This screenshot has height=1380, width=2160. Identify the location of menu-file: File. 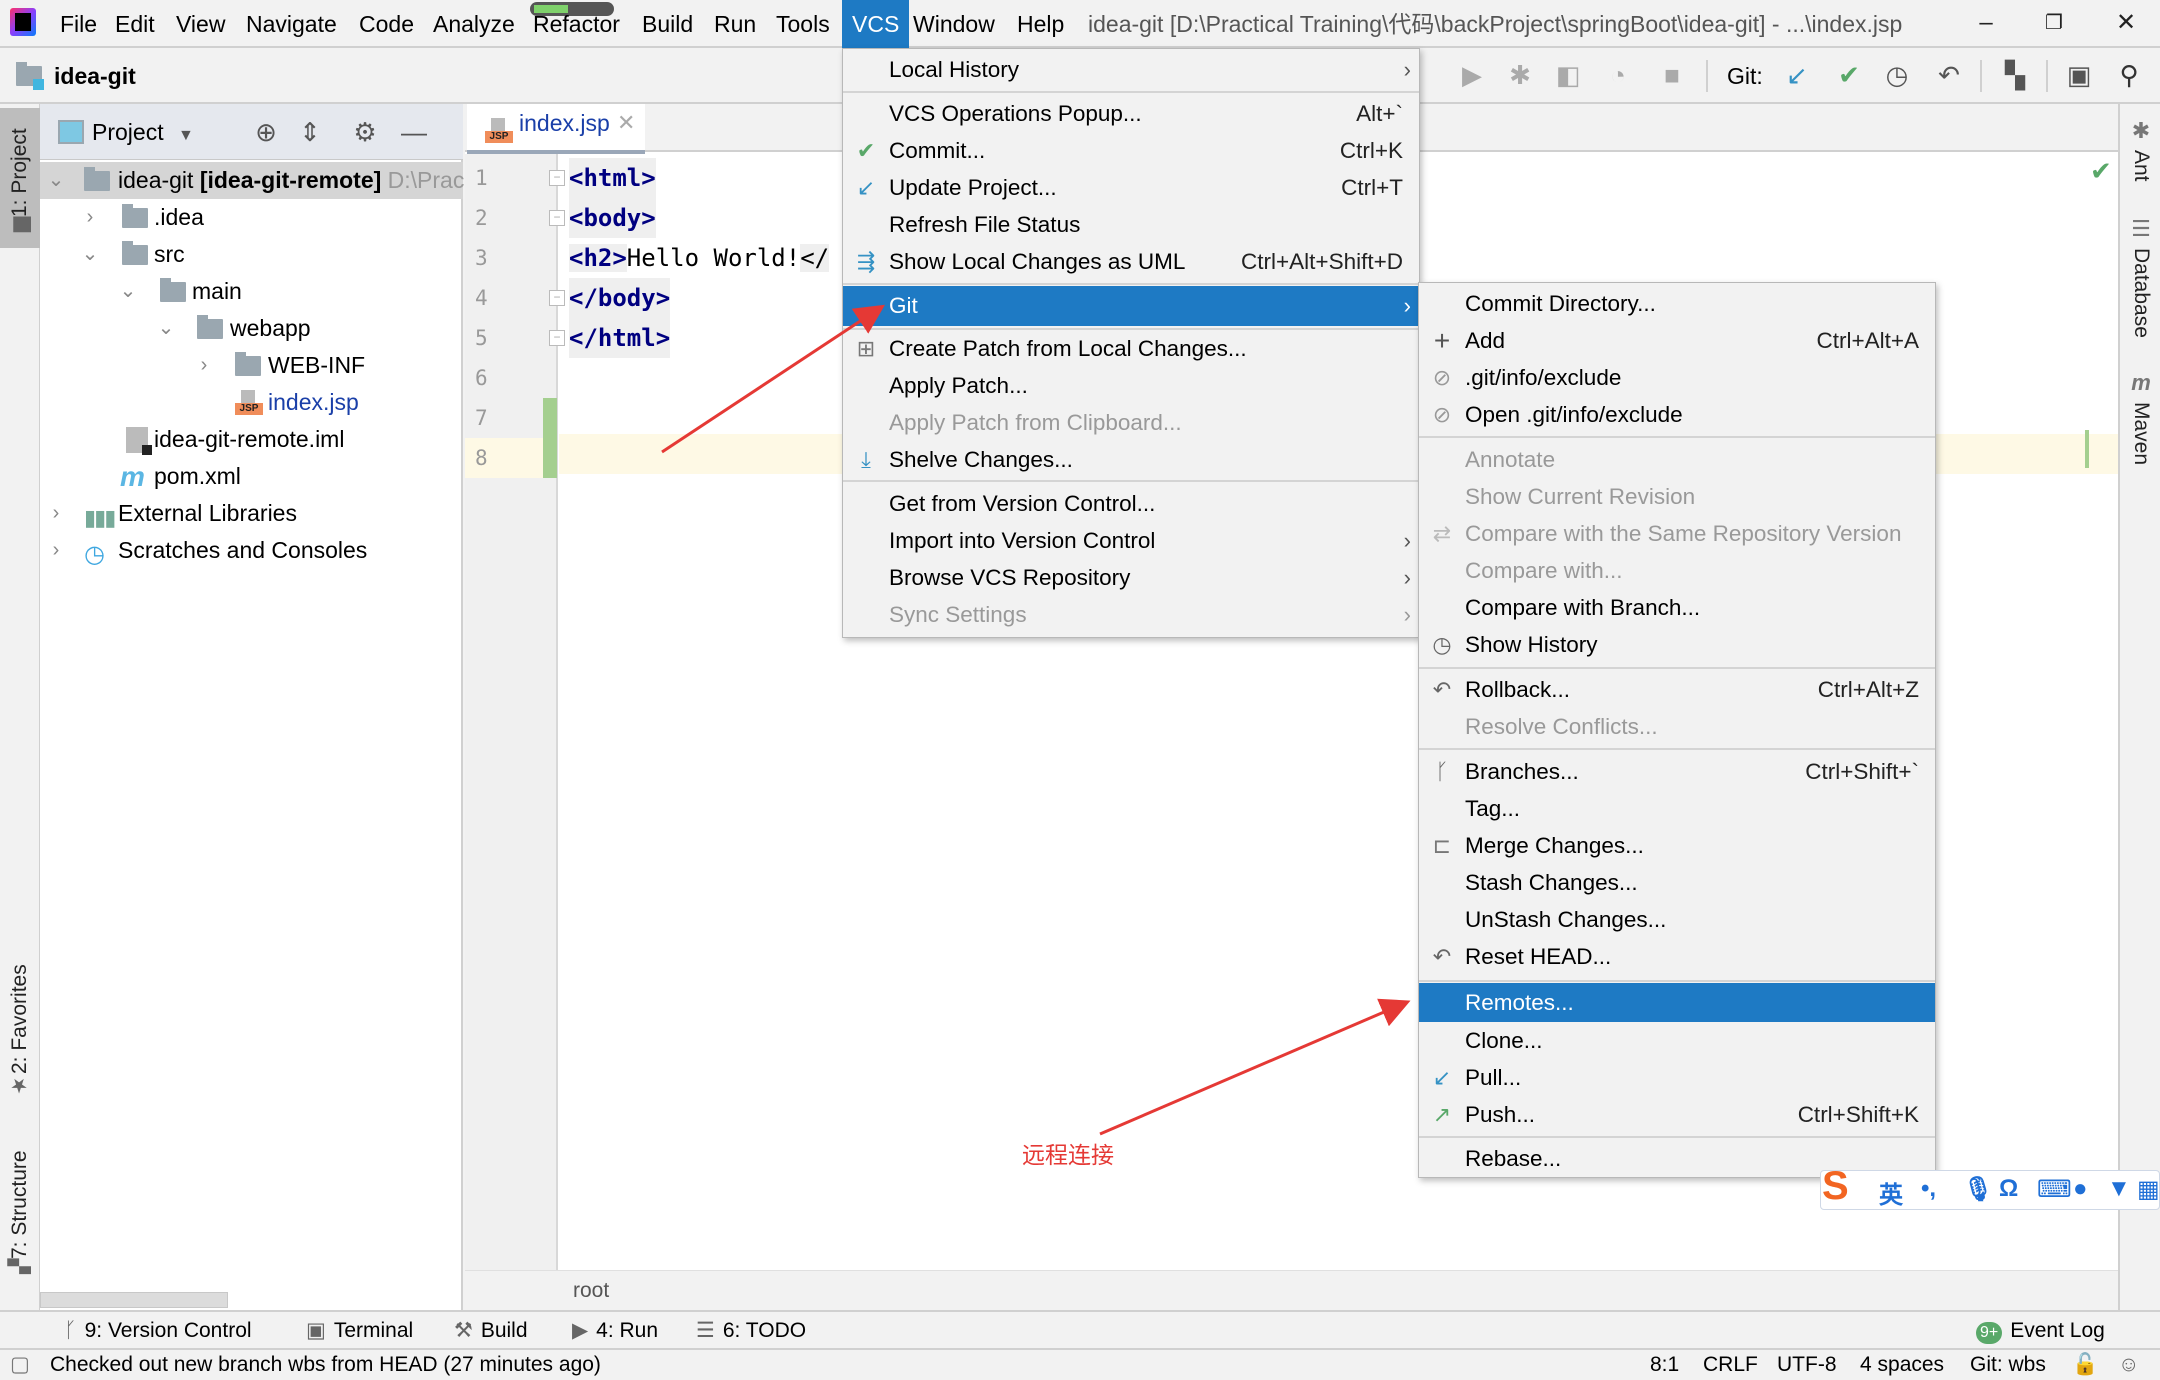
(78, 24).